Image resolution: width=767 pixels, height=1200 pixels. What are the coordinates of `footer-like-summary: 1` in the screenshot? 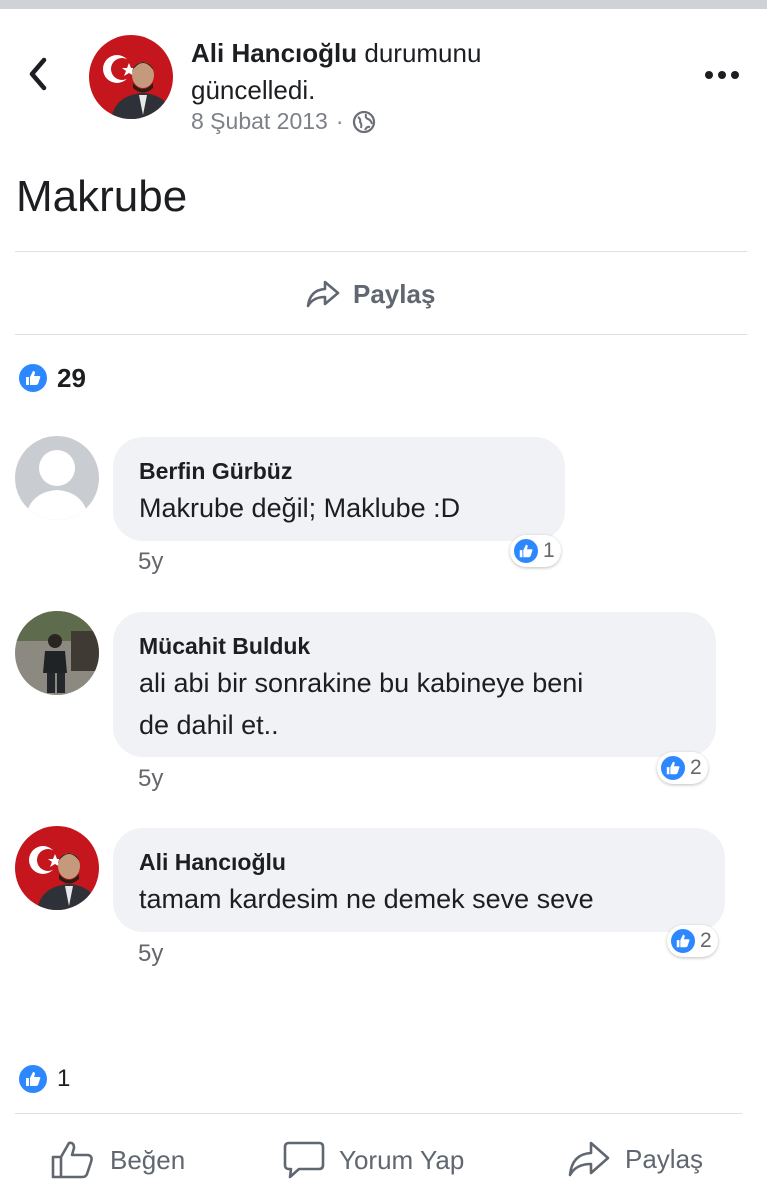 It's located at (43, 1079).